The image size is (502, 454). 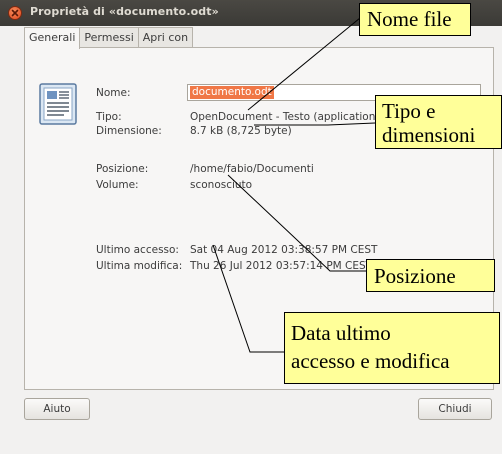 What do you see at coordinates (139, 266) in the screenshot?
I see `modified-label: Ultima modifica:` at bounding box center [139, 266].